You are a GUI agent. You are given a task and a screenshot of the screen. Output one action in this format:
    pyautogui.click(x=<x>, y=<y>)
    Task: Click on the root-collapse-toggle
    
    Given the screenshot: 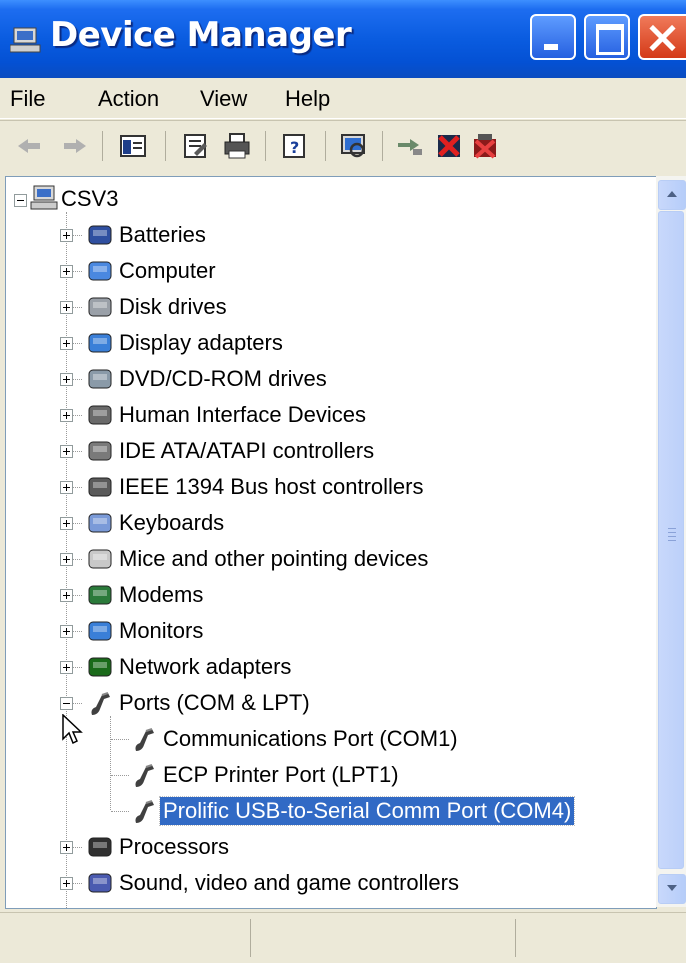 What is the action you would take?
    pyautogui.click(x=20, y=200)
    